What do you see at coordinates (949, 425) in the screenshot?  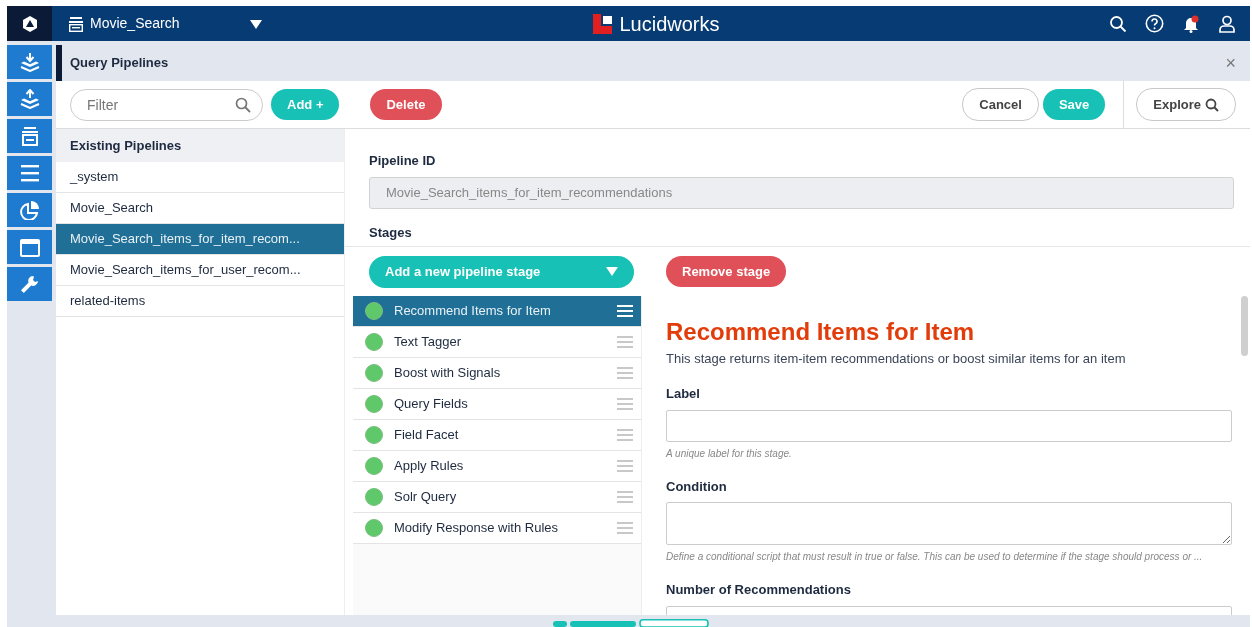 I see `text-field` at bounding box center [949, 425].